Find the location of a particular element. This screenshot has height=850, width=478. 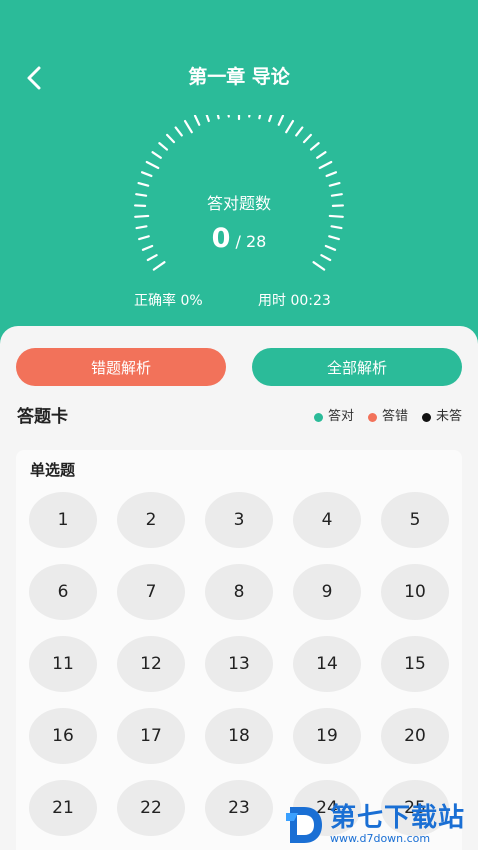

legend-dot-unanswered is located at coordinates (426, 417).